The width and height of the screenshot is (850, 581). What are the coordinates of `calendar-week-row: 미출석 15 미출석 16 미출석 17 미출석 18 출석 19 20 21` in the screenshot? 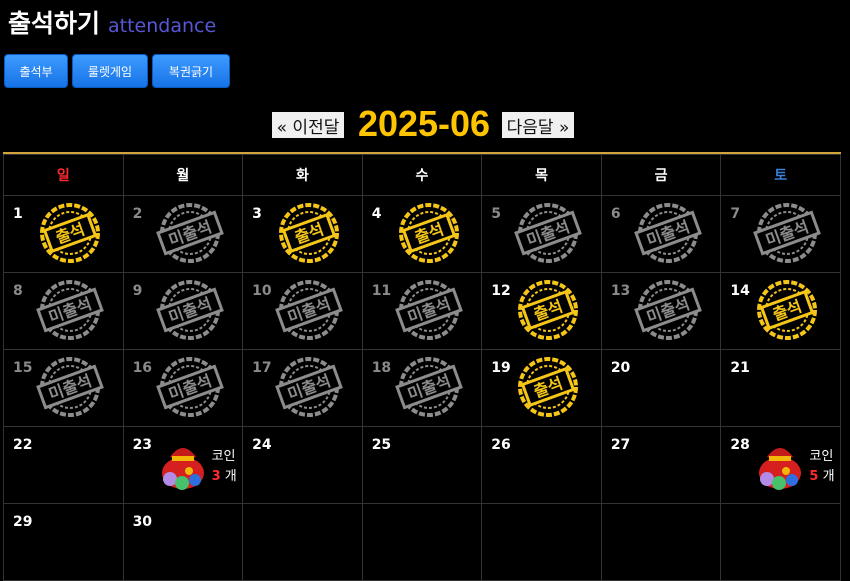 It's located at (422, 388).